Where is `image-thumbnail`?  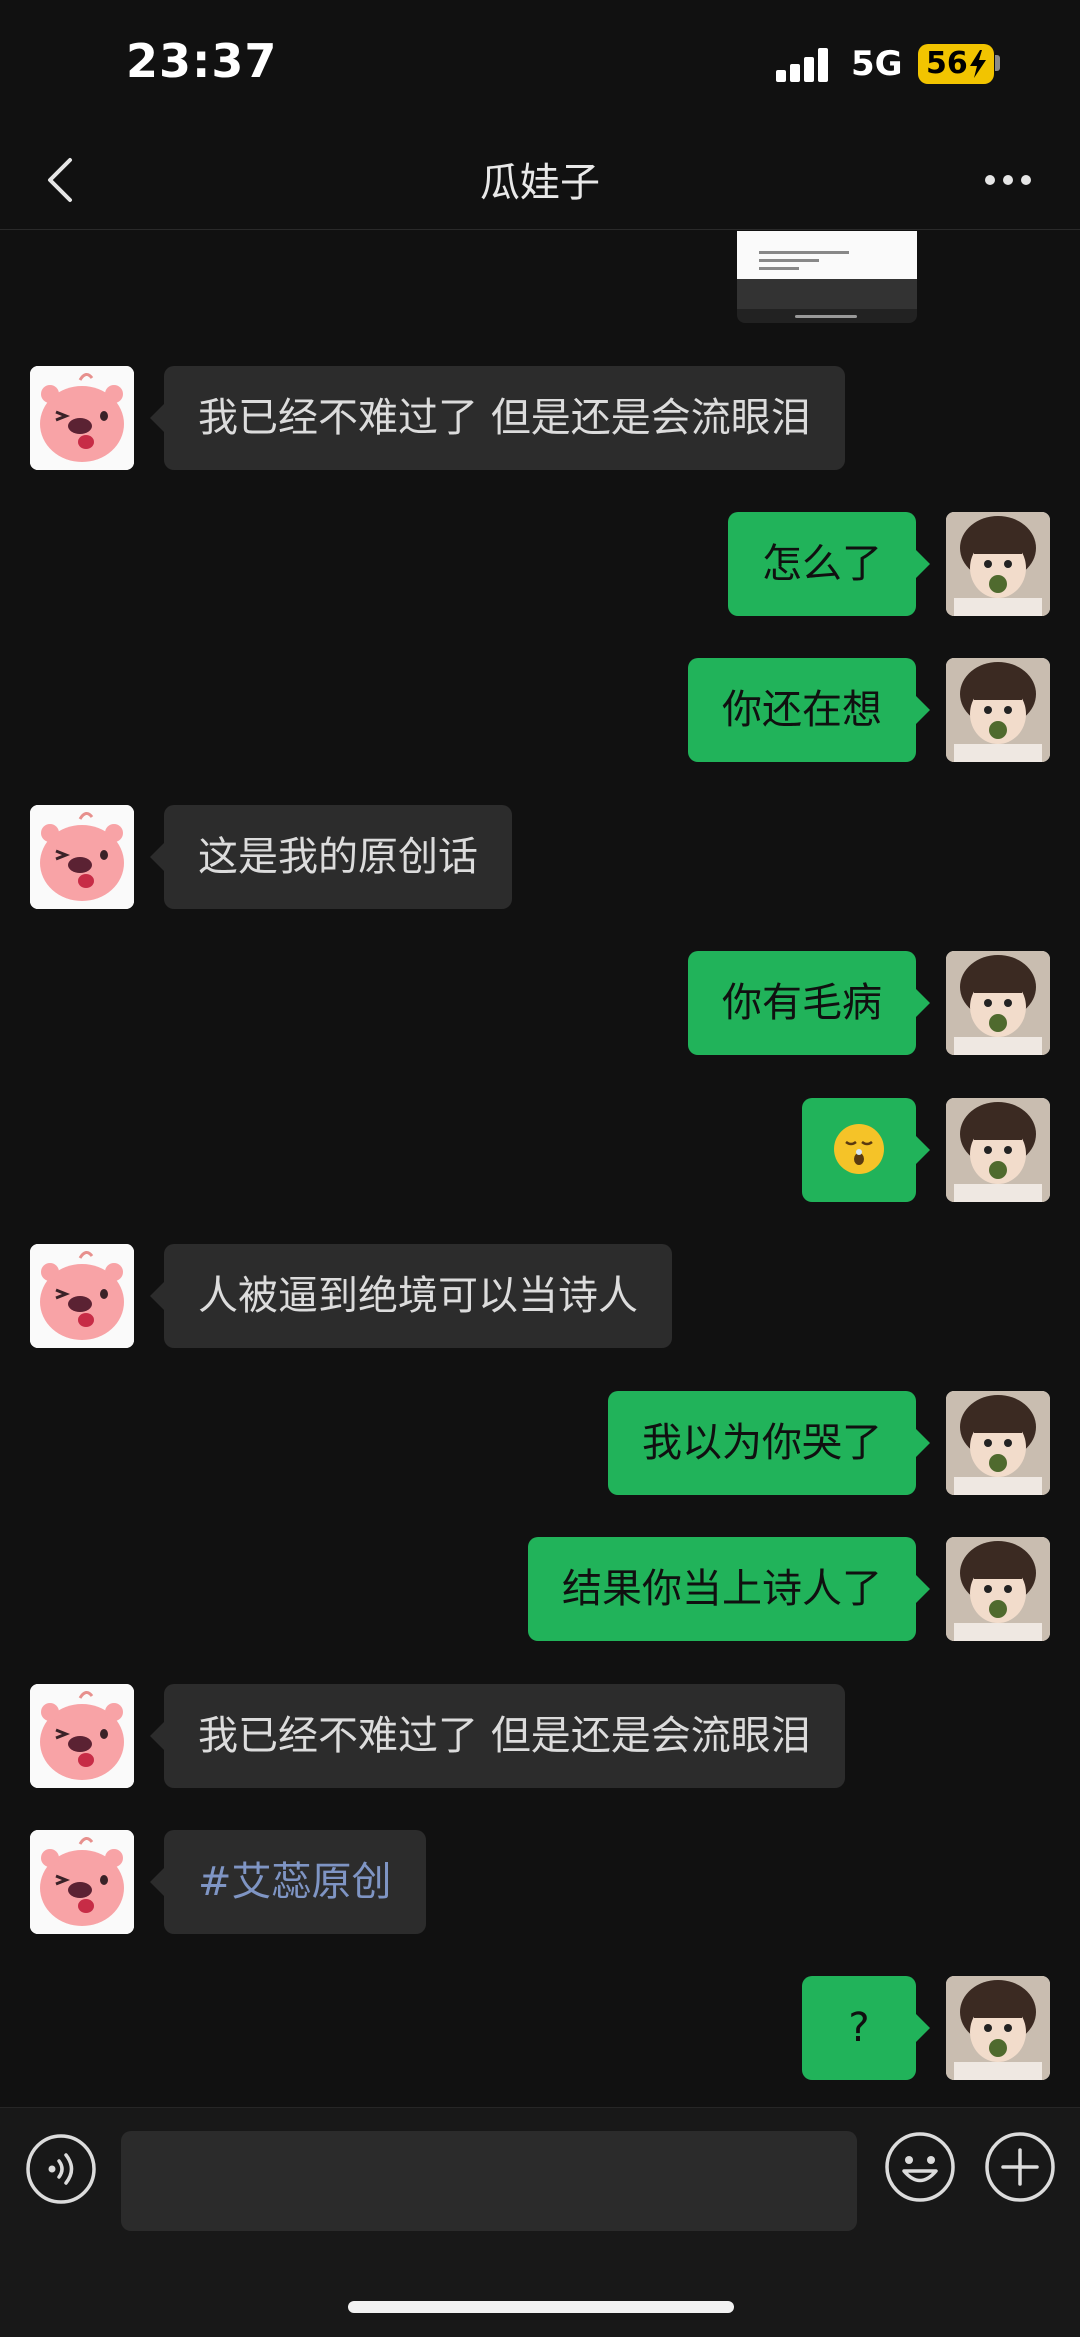
image-thumbnail is located at coordinates (827, 255).